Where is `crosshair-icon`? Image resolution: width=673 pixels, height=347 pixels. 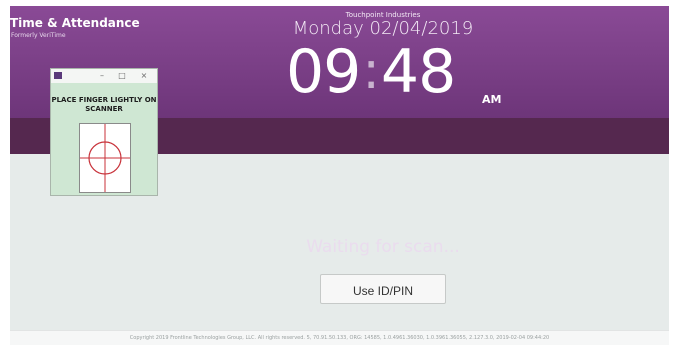 crosshair-icon is located at coordinates (105, 158).